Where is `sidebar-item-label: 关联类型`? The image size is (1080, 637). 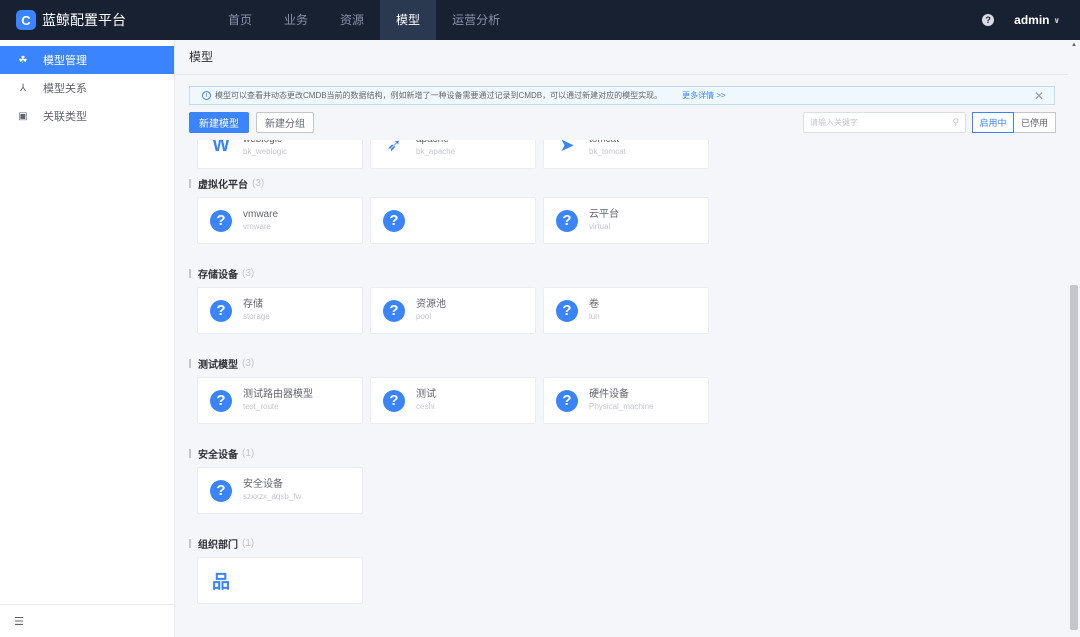 sidebar-item-label: 关联类型 is located at coordinates (65, 117).